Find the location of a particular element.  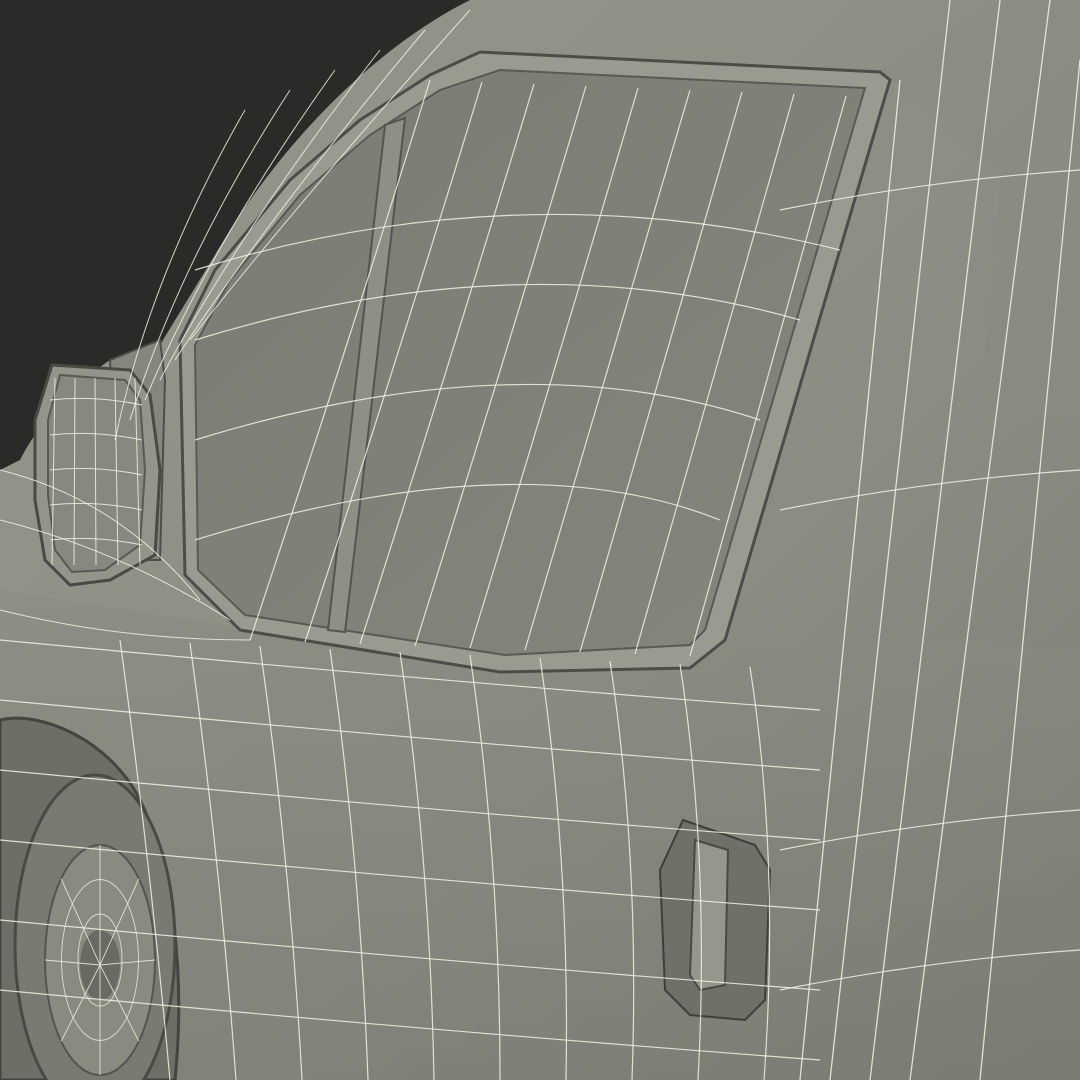

door-handle is located at coordinates (715, 920).